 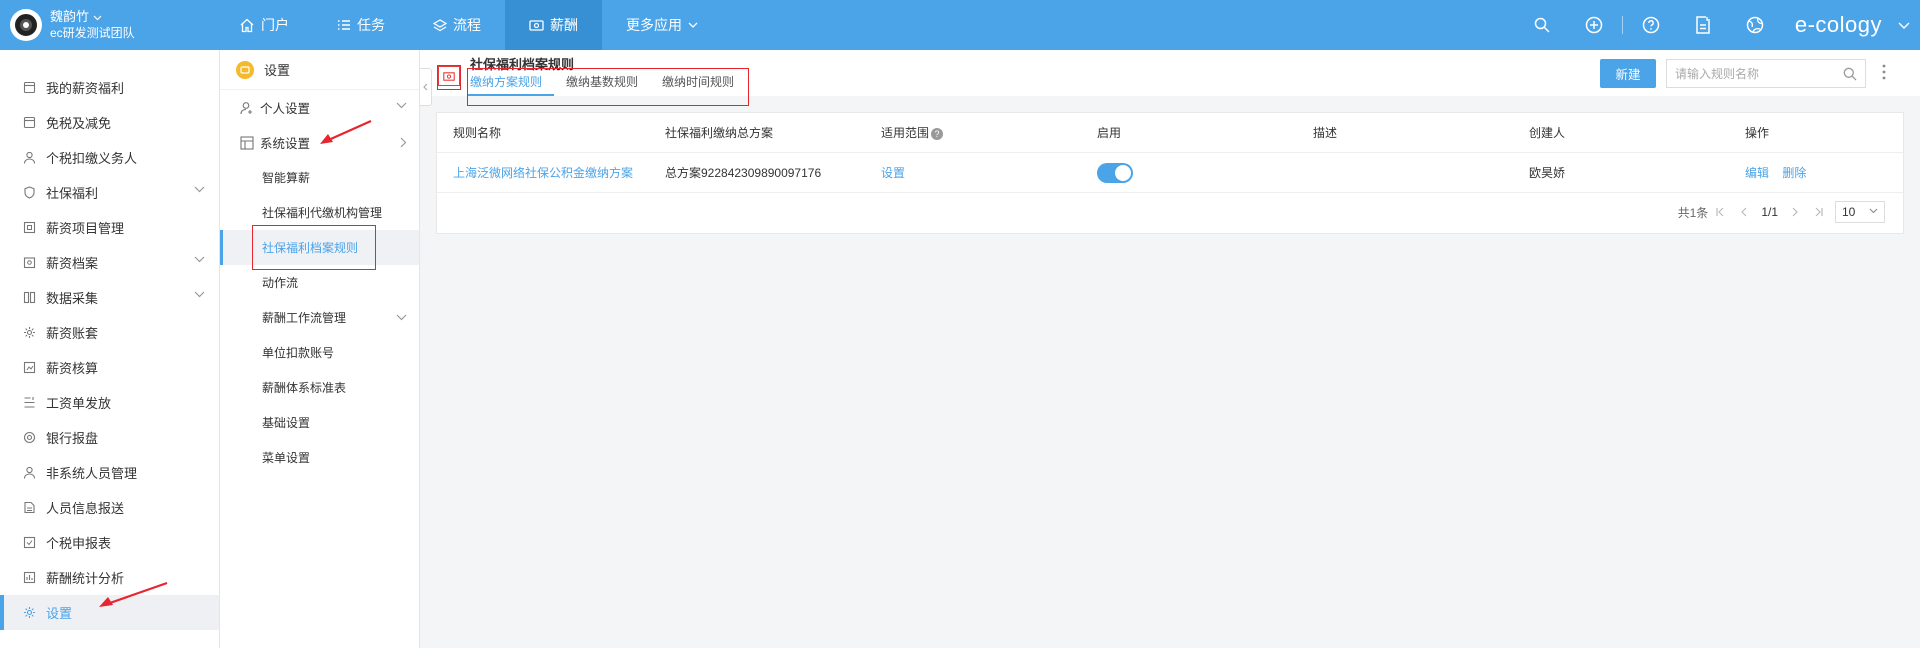 What do you see at coordinates (29, 403) in the screenshot?
I see `send-icon` at bounding box center [29, 403].